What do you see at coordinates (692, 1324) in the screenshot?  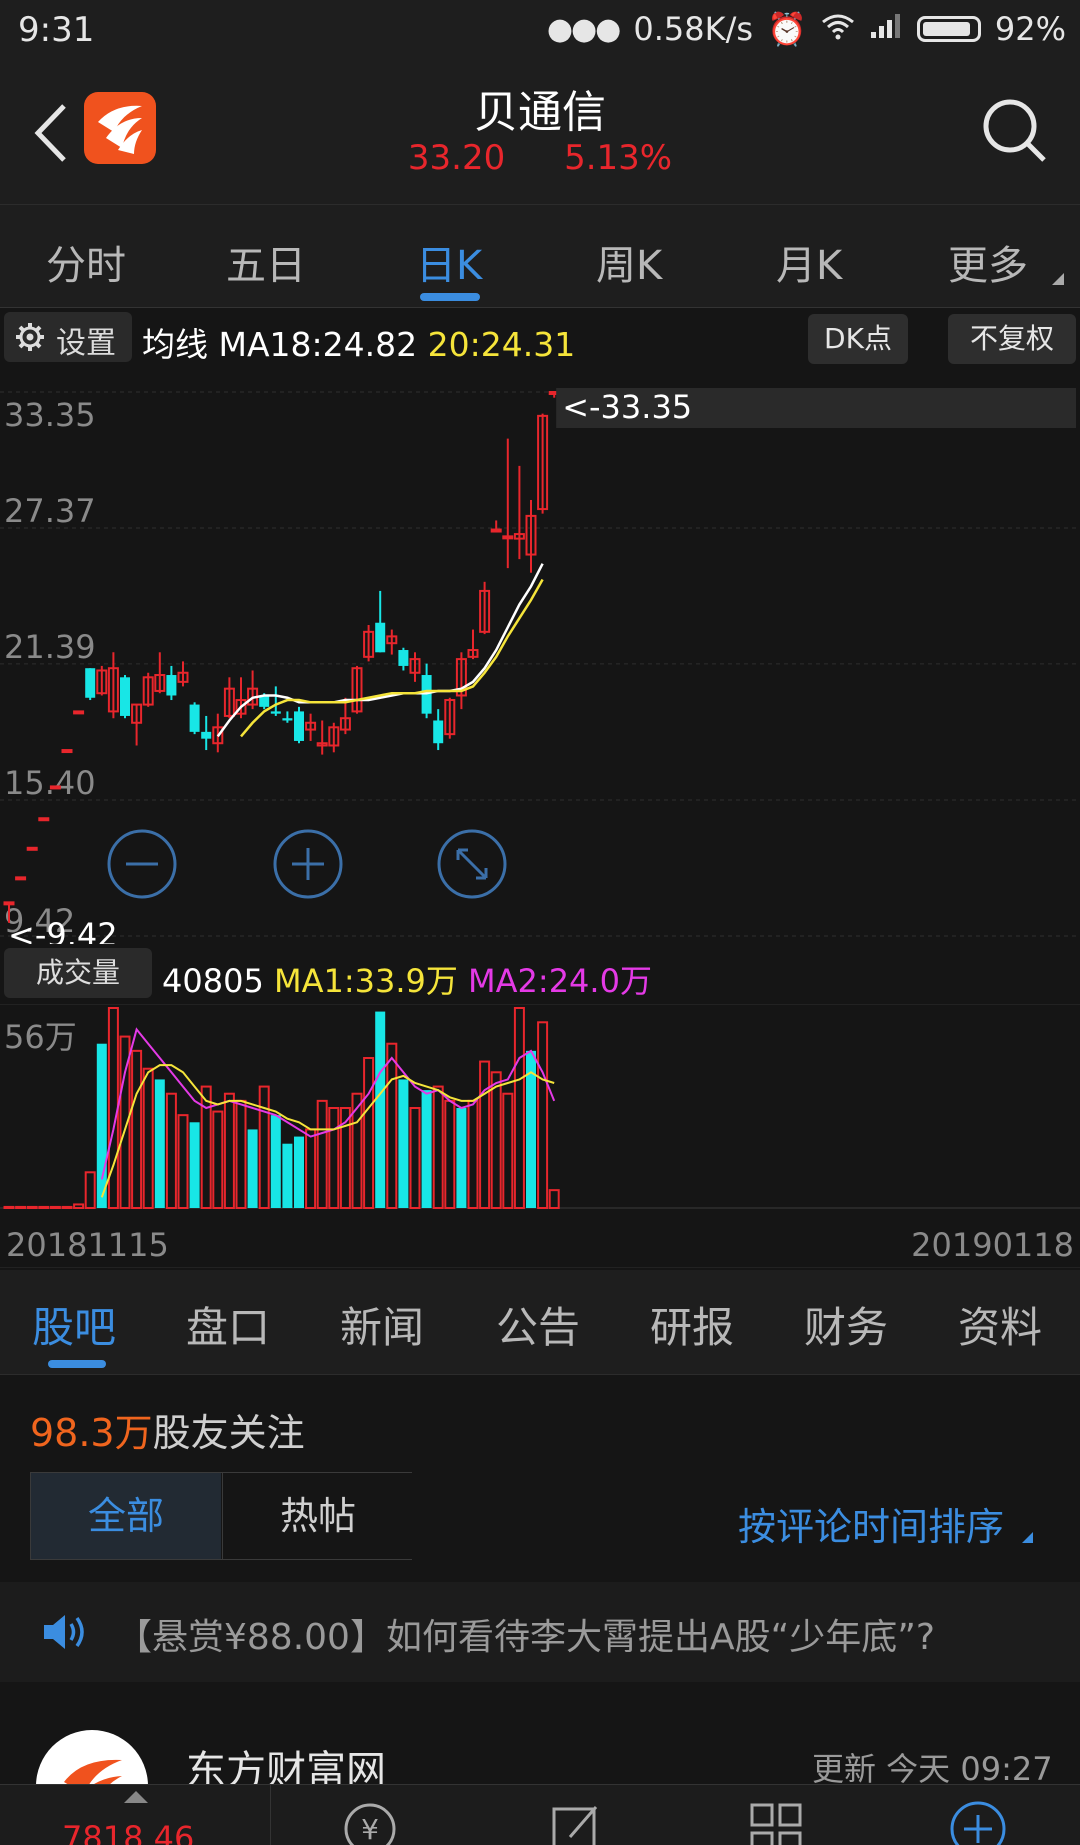 I see `tab-research: 研报` at bounding box center [692, 1324].